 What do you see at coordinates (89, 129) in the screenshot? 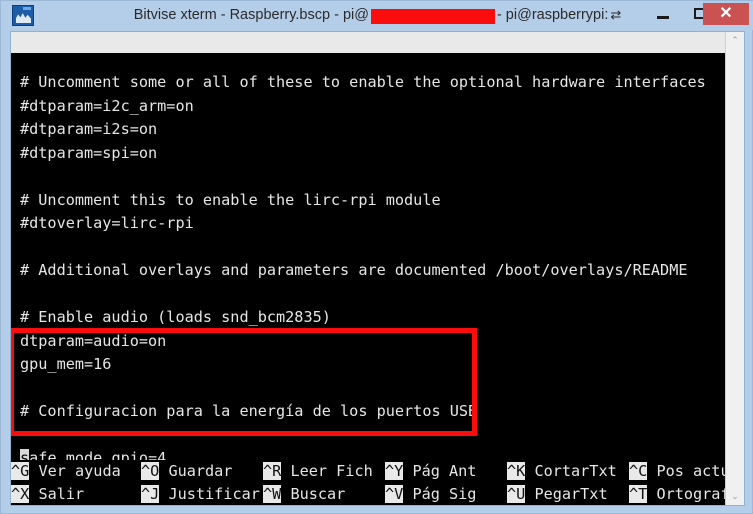
I see `editor-line: #dtparam=i2s=on` at bounding box center [89, 129].